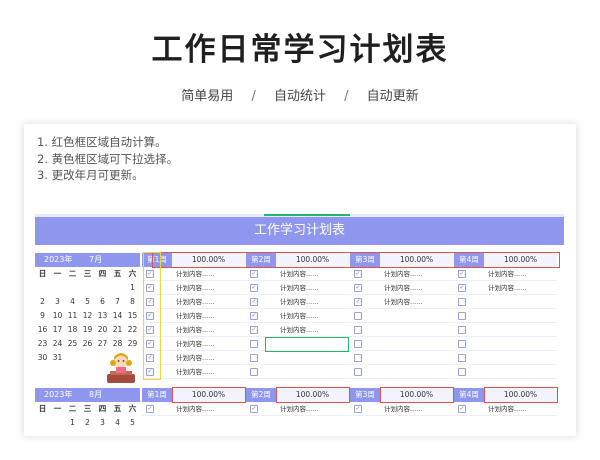 The height and width of the screenshot is (460, 600). Describe the element at coordinates (132, 330) in the screenshot. I see `calendar-day: 22` at that location.